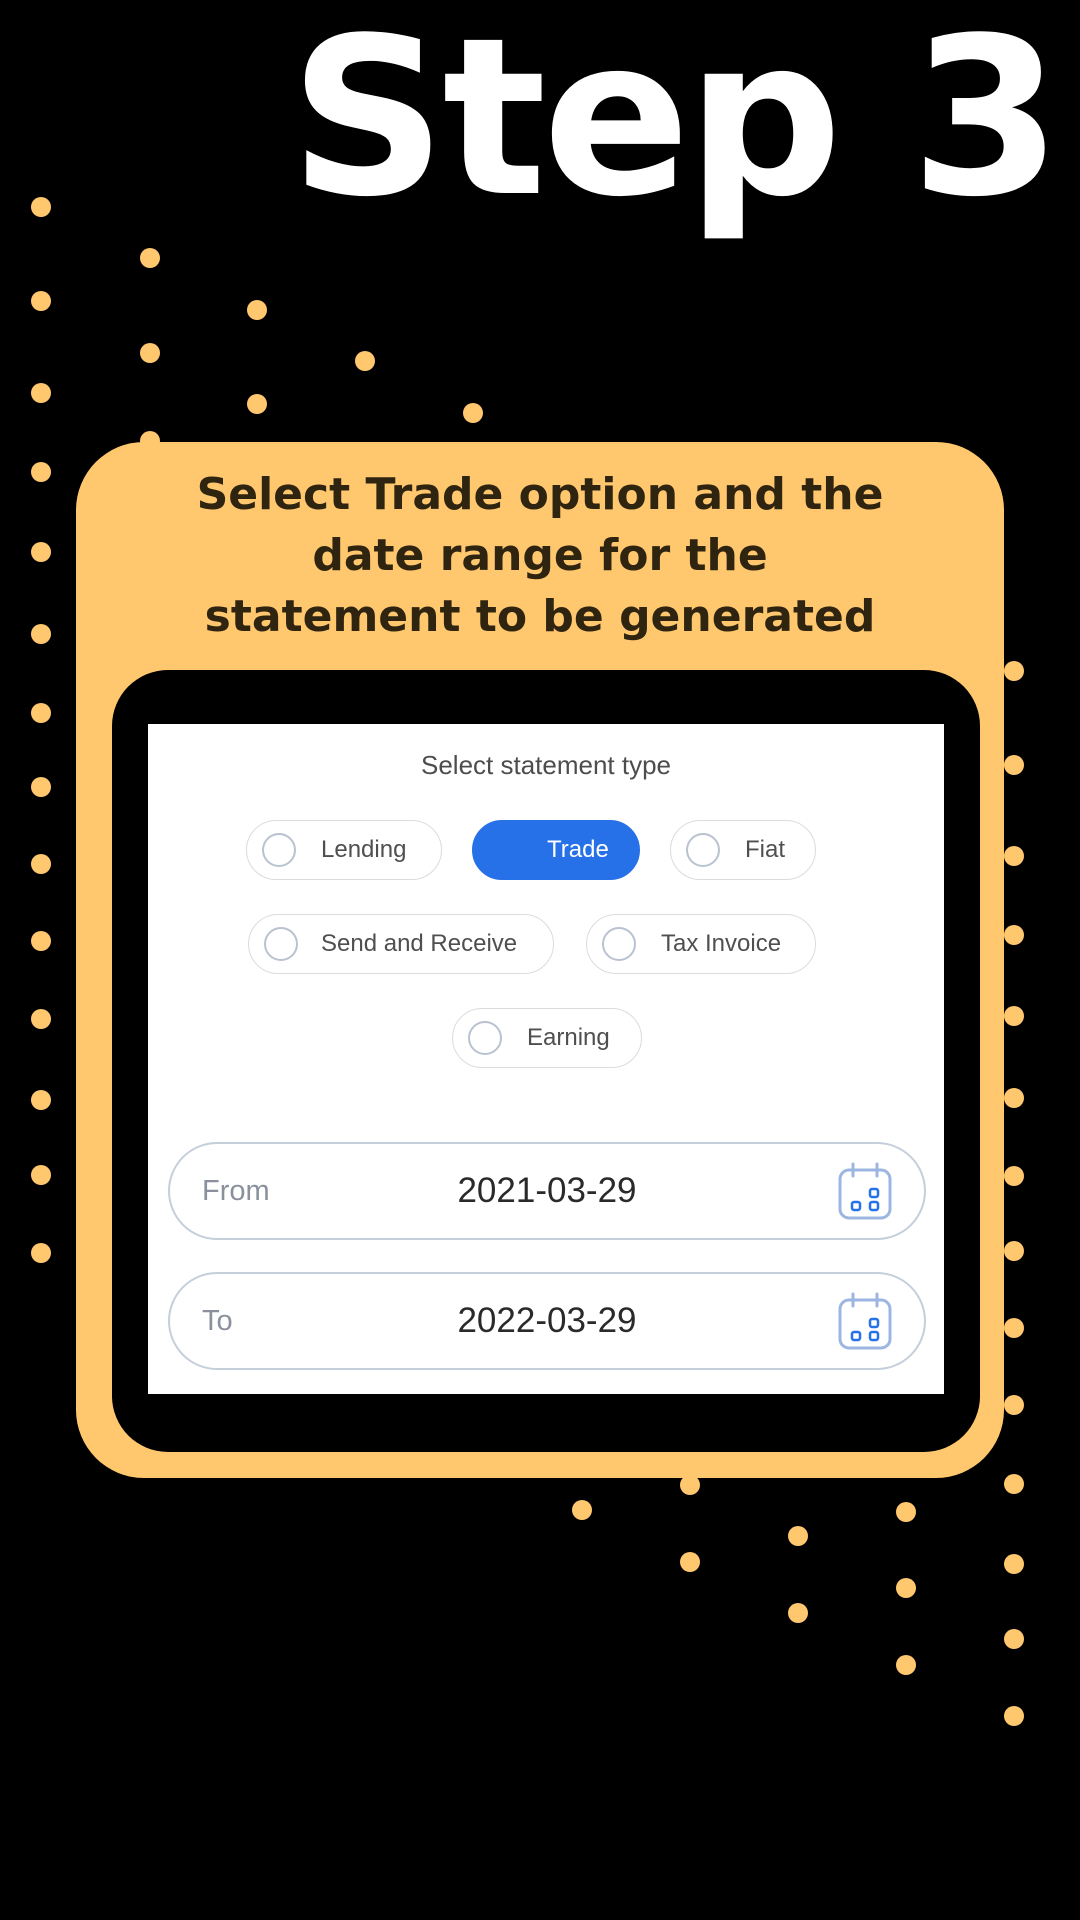  What do you see at coordinates (568, 1037) in the screenshot?
I see `option-label: Earning` at bounding box center [568, 1037].